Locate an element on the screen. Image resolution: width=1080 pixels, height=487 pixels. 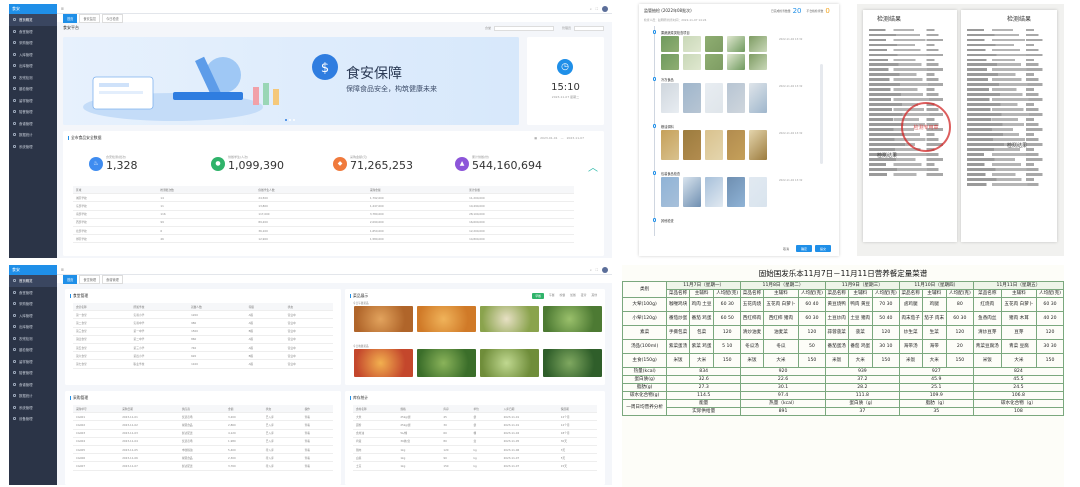
table-row: 南部学校 116 117,000 3,780,000 28,100,000 is located at coordinates (323, 214).